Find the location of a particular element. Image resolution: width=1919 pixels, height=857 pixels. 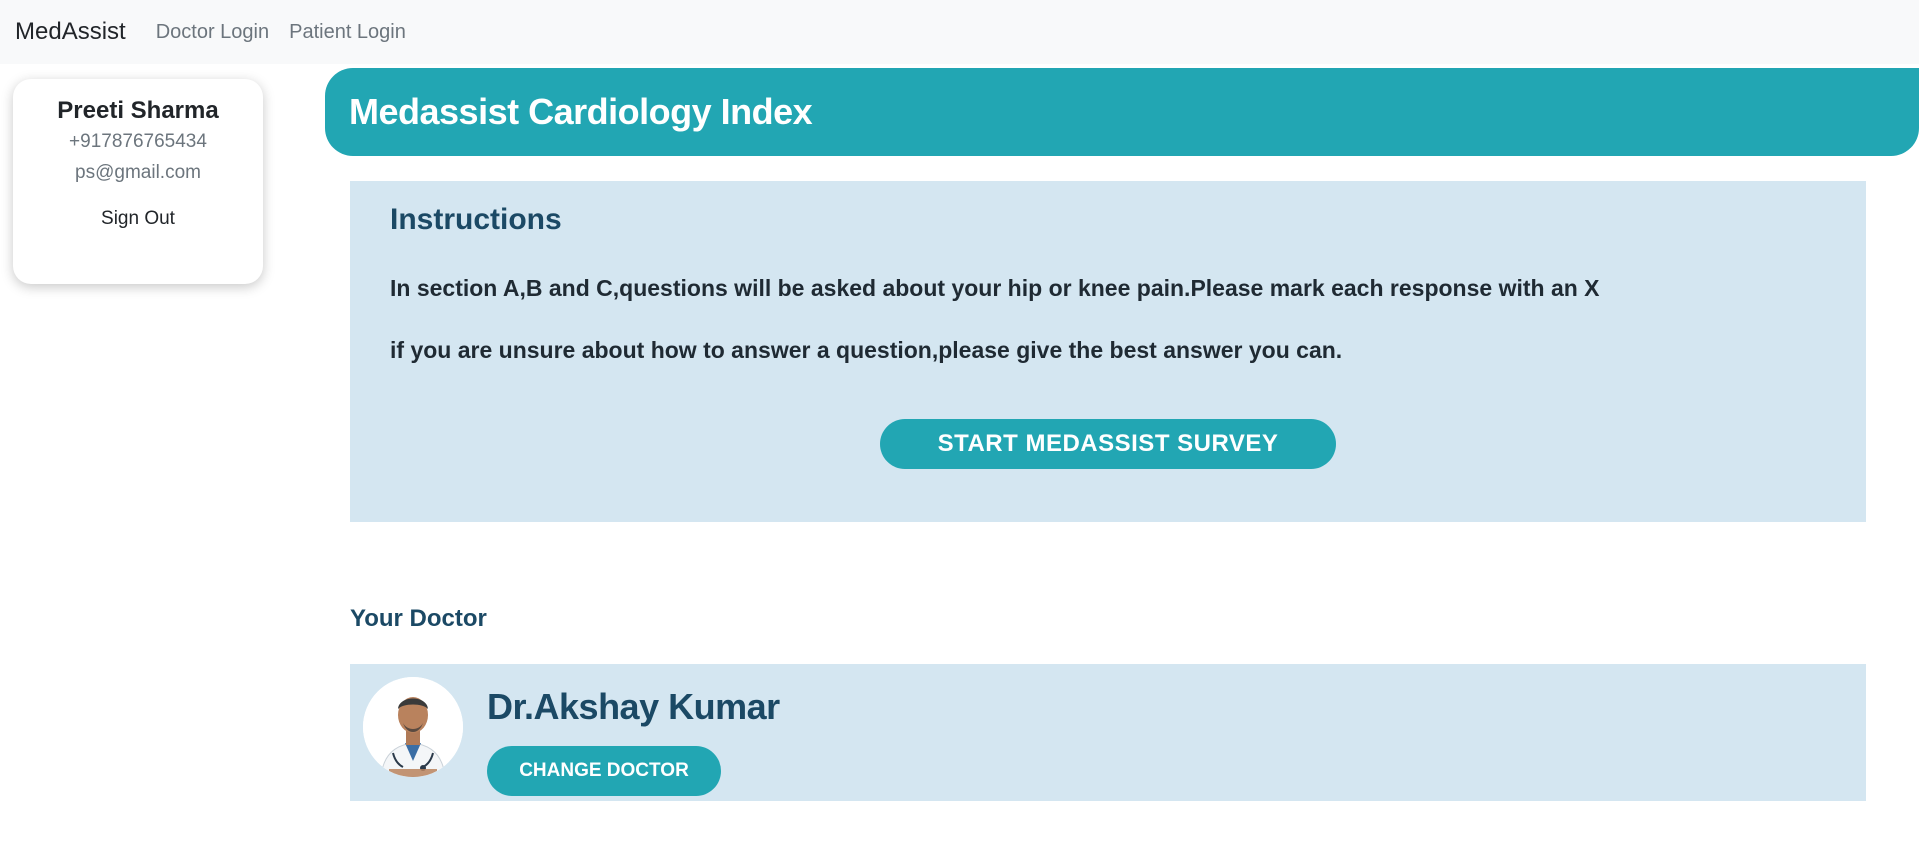

start-survey-button: START MEDASSIST SURVEY is located at coordinates (1108, 444).